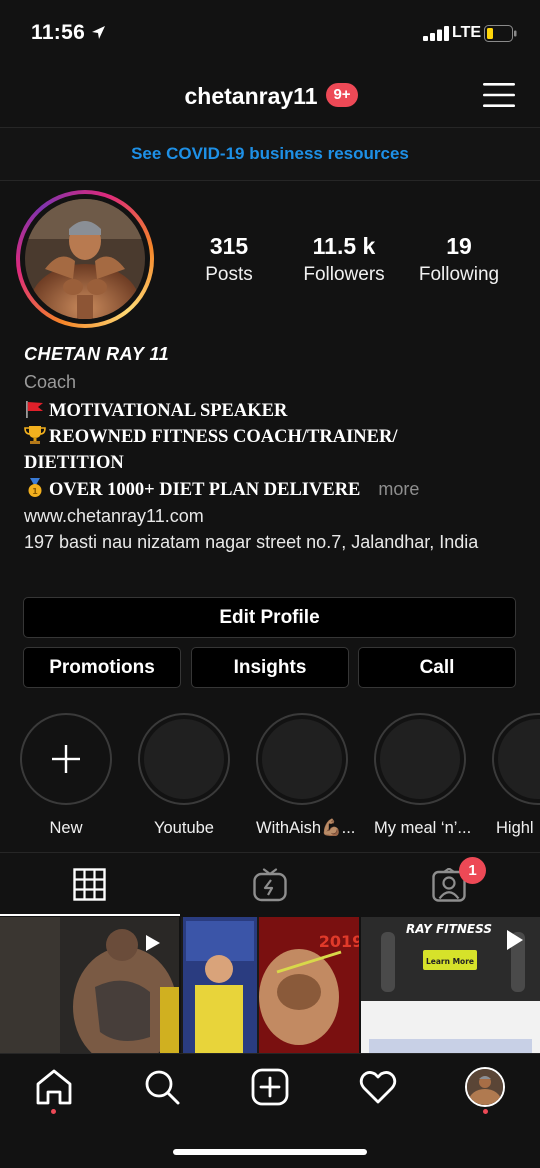  What do you see at coordinates (270, 1087) in the screenshot?
I see `add-post-icon` at bounding box center [270, 1087].